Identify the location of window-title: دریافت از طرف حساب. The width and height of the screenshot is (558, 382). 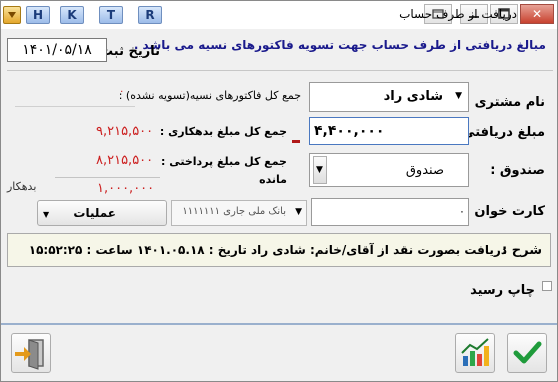
(458, 14).